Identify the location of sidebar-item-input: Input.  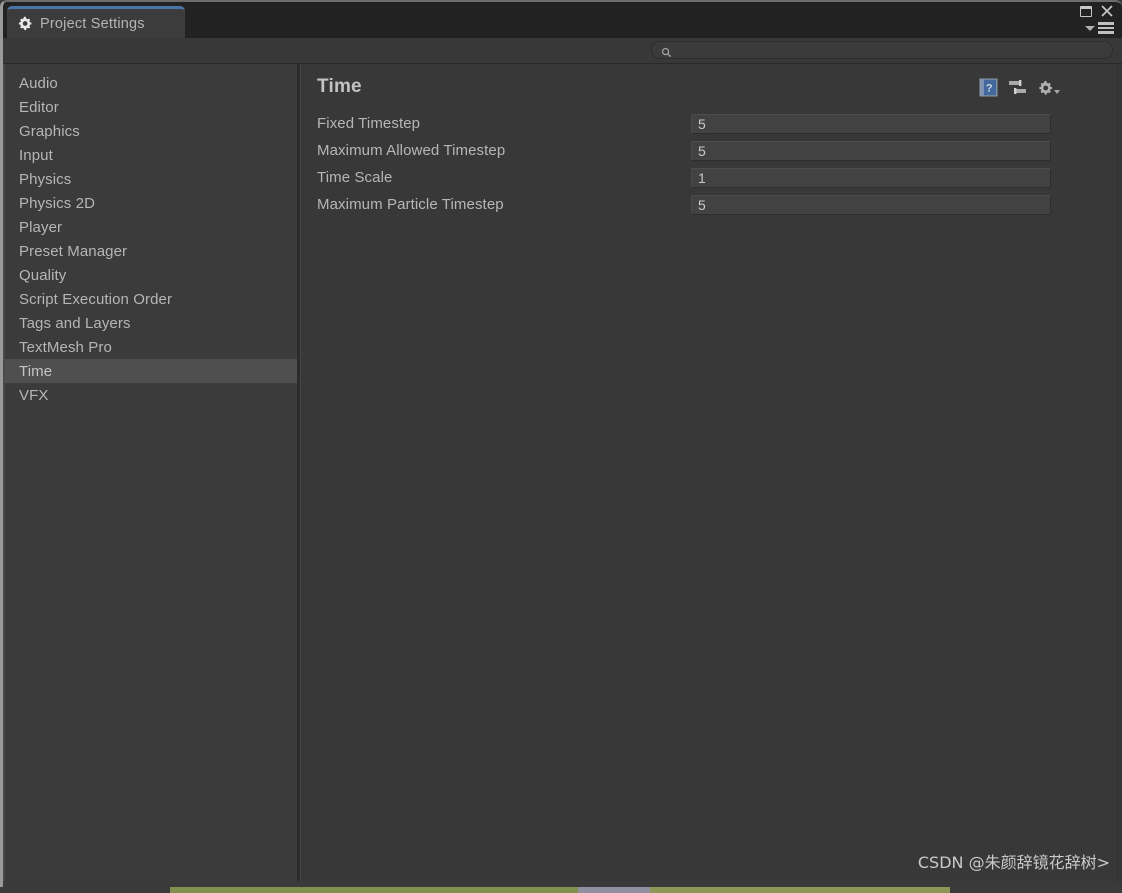
(151, 155).